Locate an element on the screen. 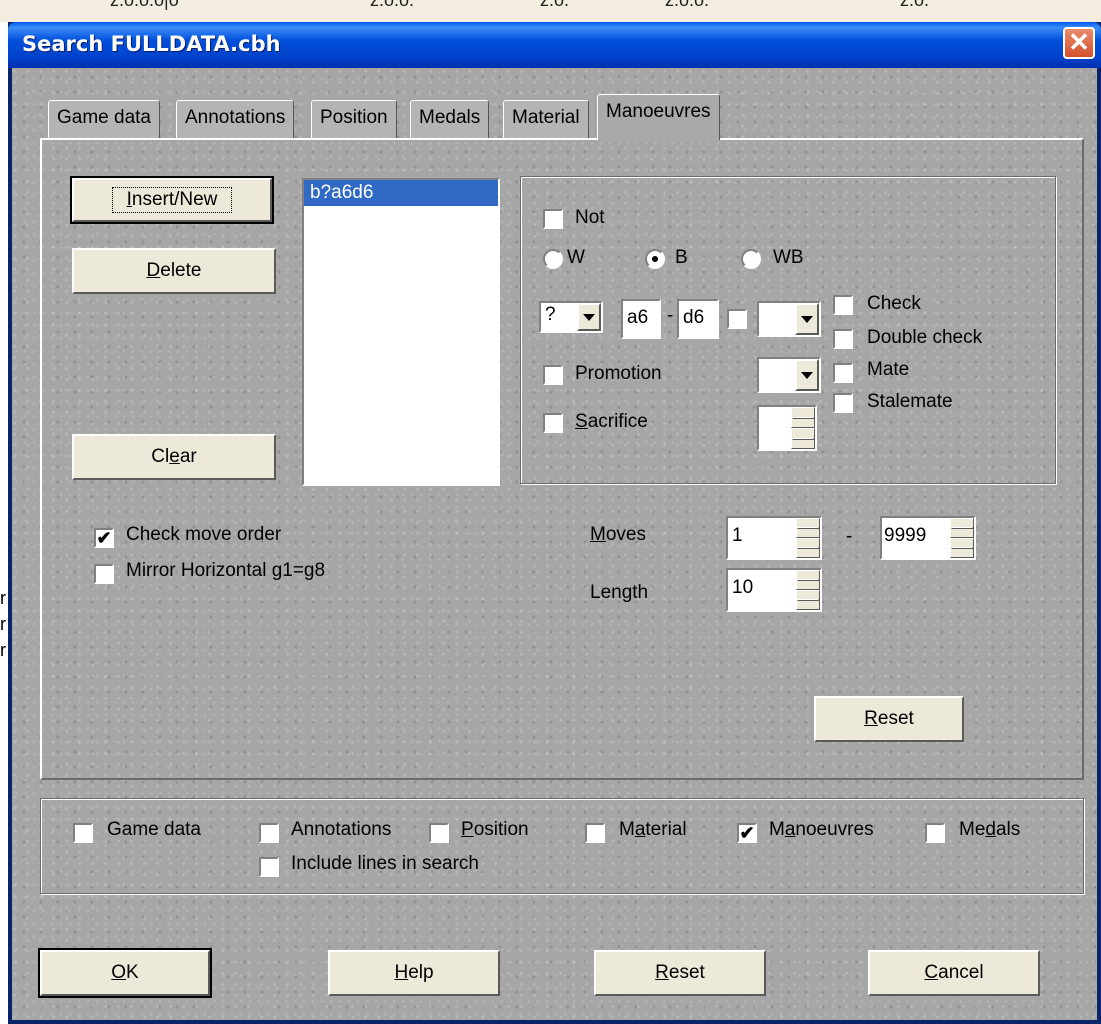  title-bar: Search FULLDATA.cbh ✕ is located at coordinates (554, 45).